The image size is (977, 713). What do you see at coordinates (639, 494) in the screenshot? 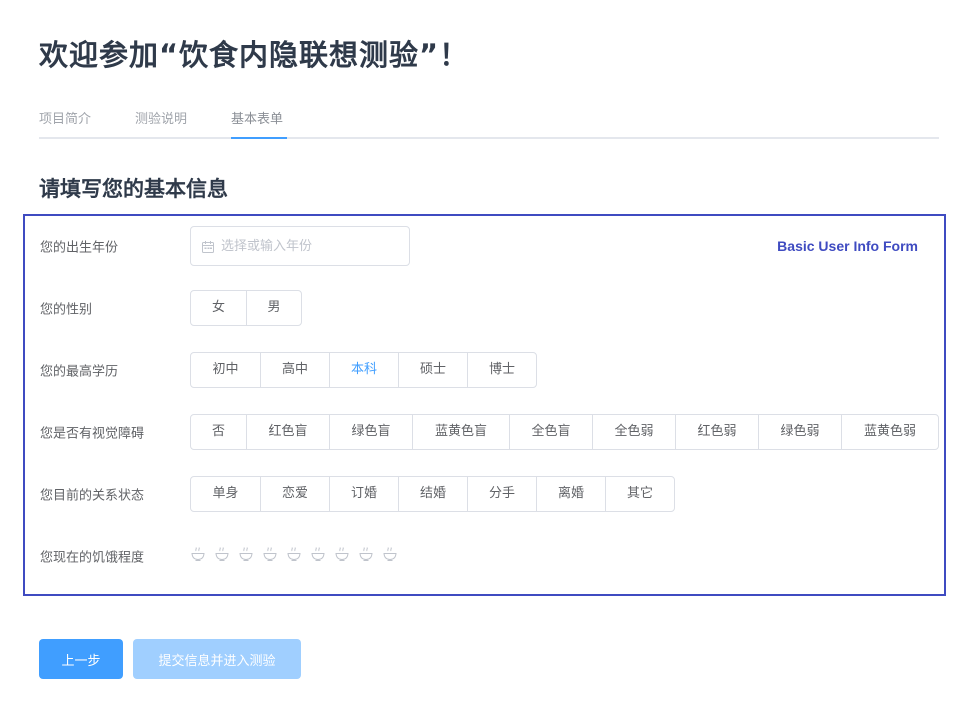
I see `relationship-option-other: 其它` at bounding box center [639, 494].